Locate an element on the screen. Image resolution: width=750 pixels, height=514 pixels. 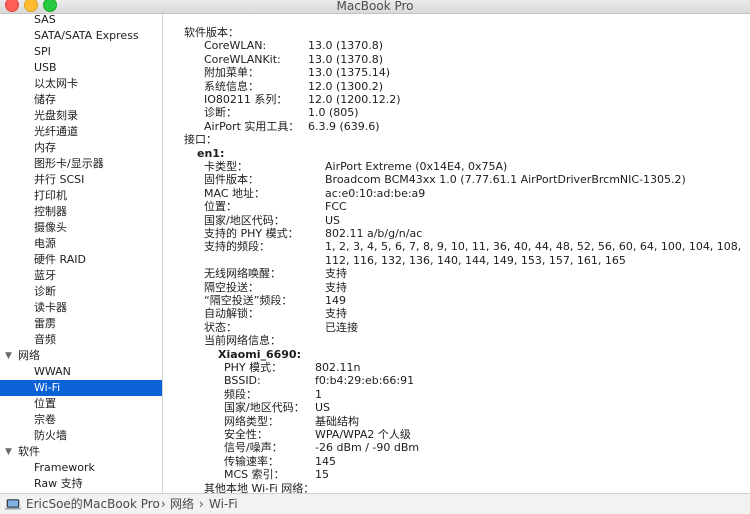
sidebar-item-label: 位置 is located at coordinates (45, 403).